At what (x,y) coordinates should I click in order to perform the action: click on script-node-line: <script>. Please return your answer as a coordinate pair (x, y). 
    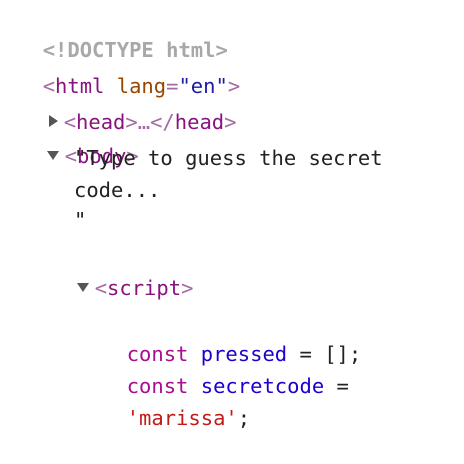
    Looking at the image, I should click on (122, 270).